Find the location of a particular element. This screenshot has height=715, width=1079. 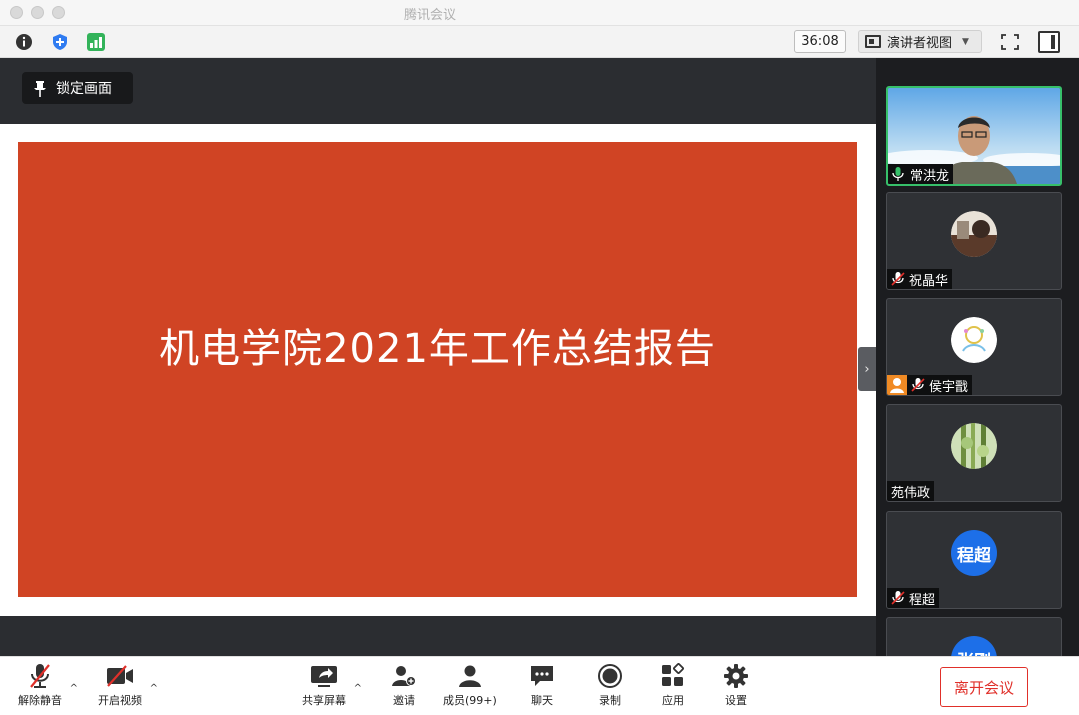

record-button: 录制 is located at coordinates (610, 685).